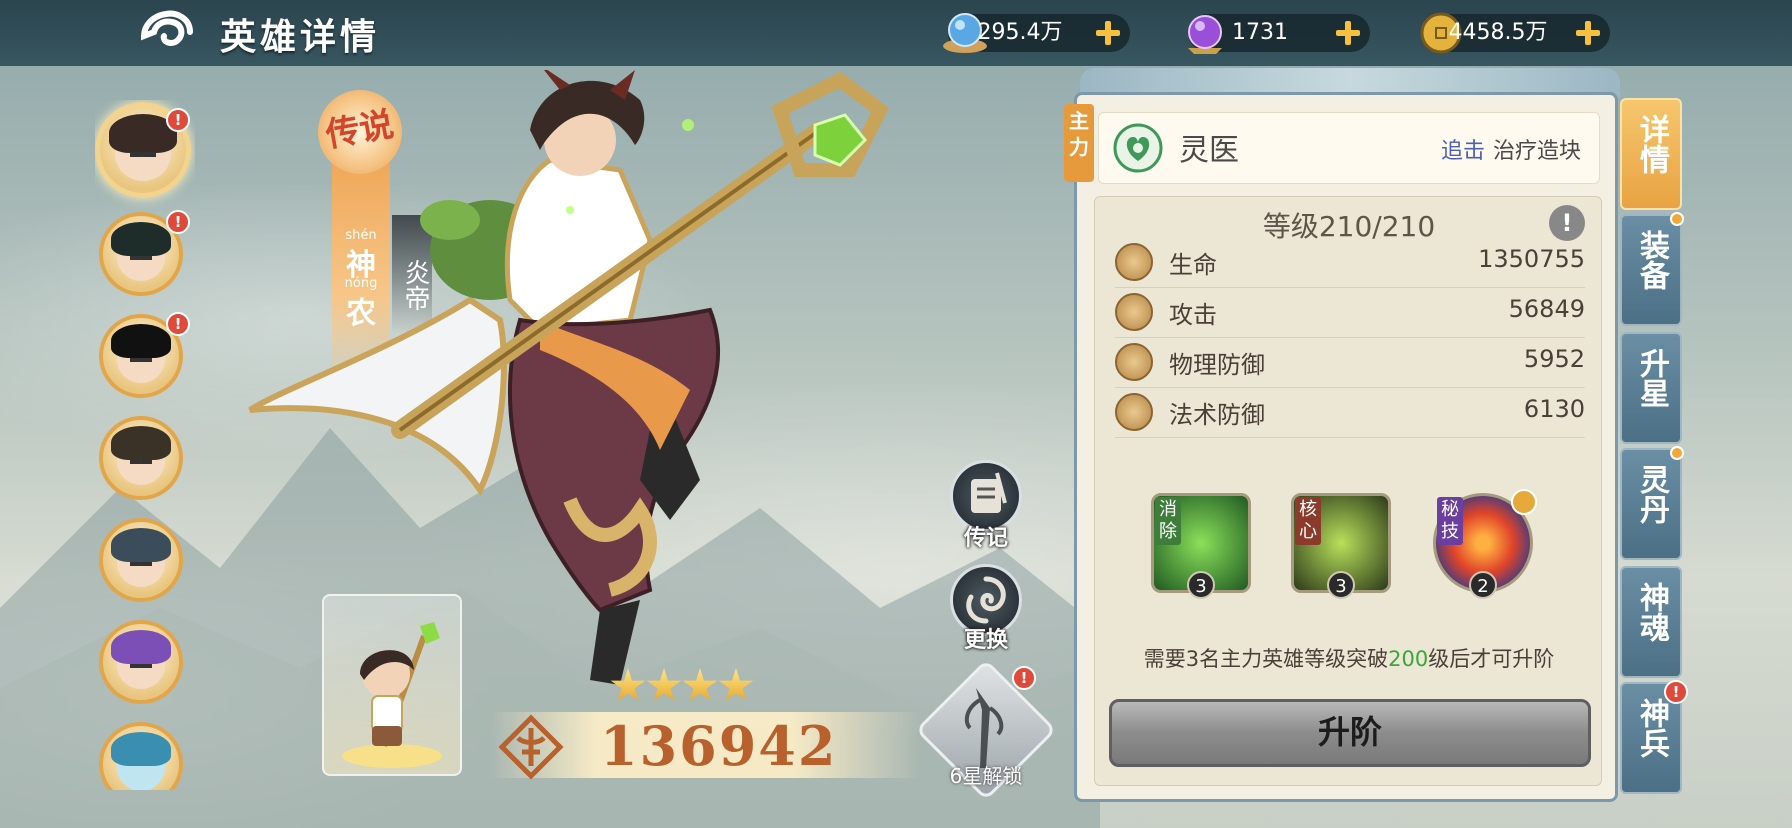  I want to click on stat-row-magic-defense: 法术防御 6130, so click(1350, 413).